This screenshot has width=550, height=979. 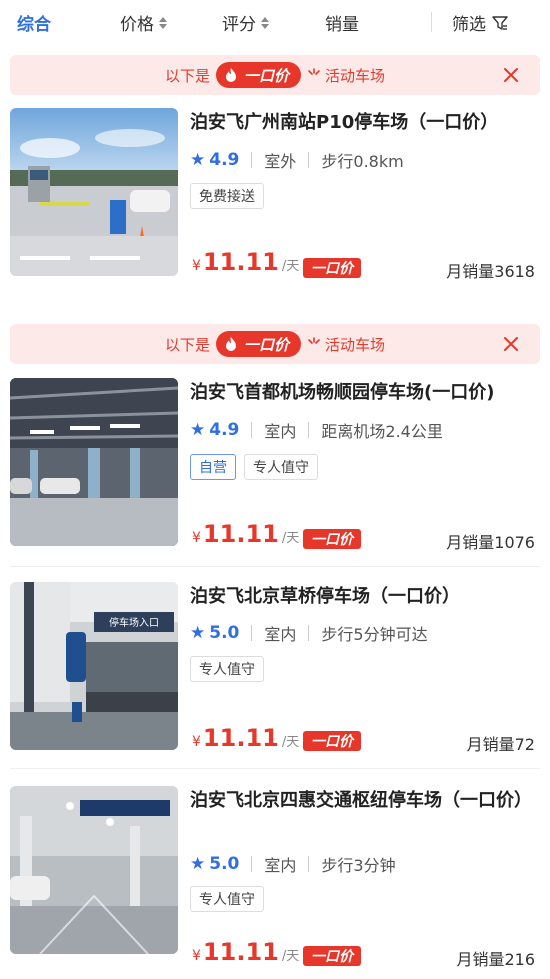 I want to click on parking-title: 泊安飞广州南站P10停车场（一口价）, so click(x=344, y=122).